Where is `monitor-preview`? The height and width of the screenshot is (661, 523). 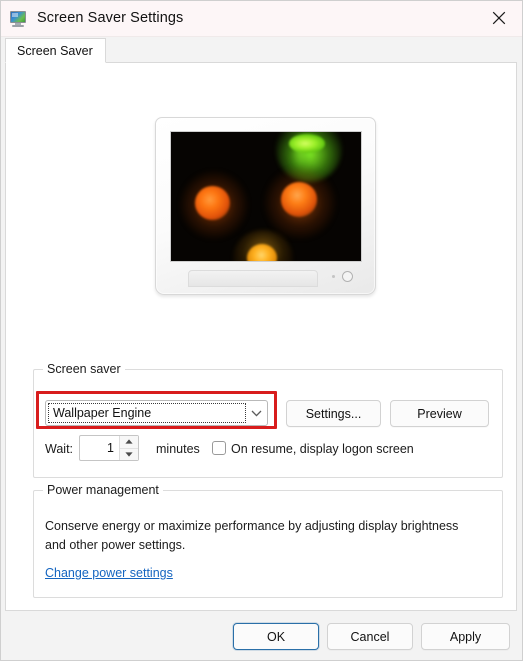 monitor-preview is located at coordinates (265, 209).